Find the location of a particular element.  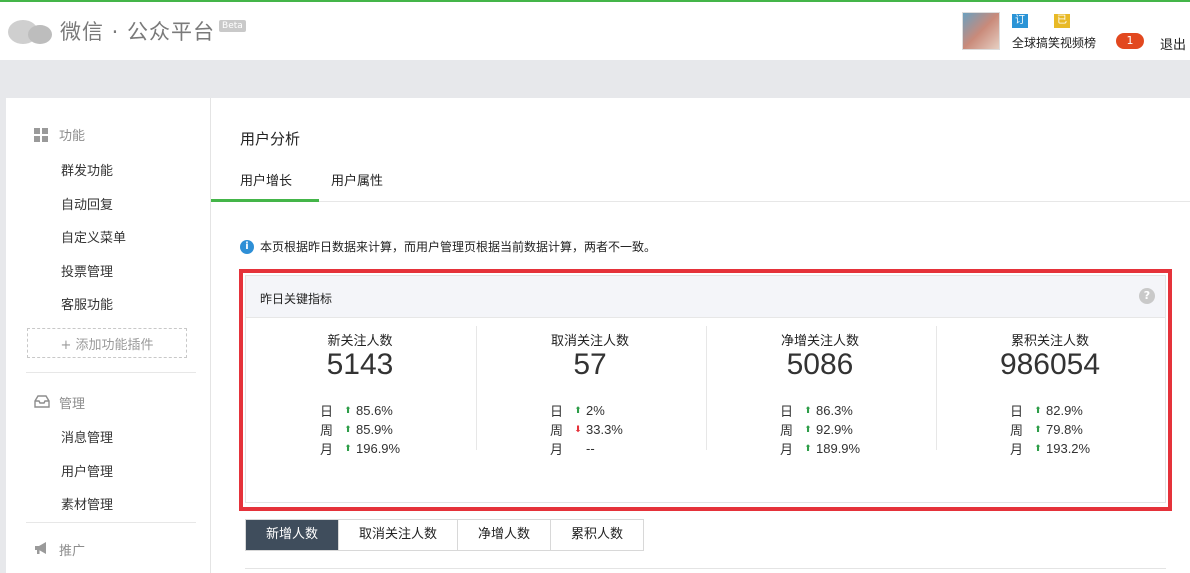

sidebar-item-messages: 消息管理 is located at coordinates (87, 436).